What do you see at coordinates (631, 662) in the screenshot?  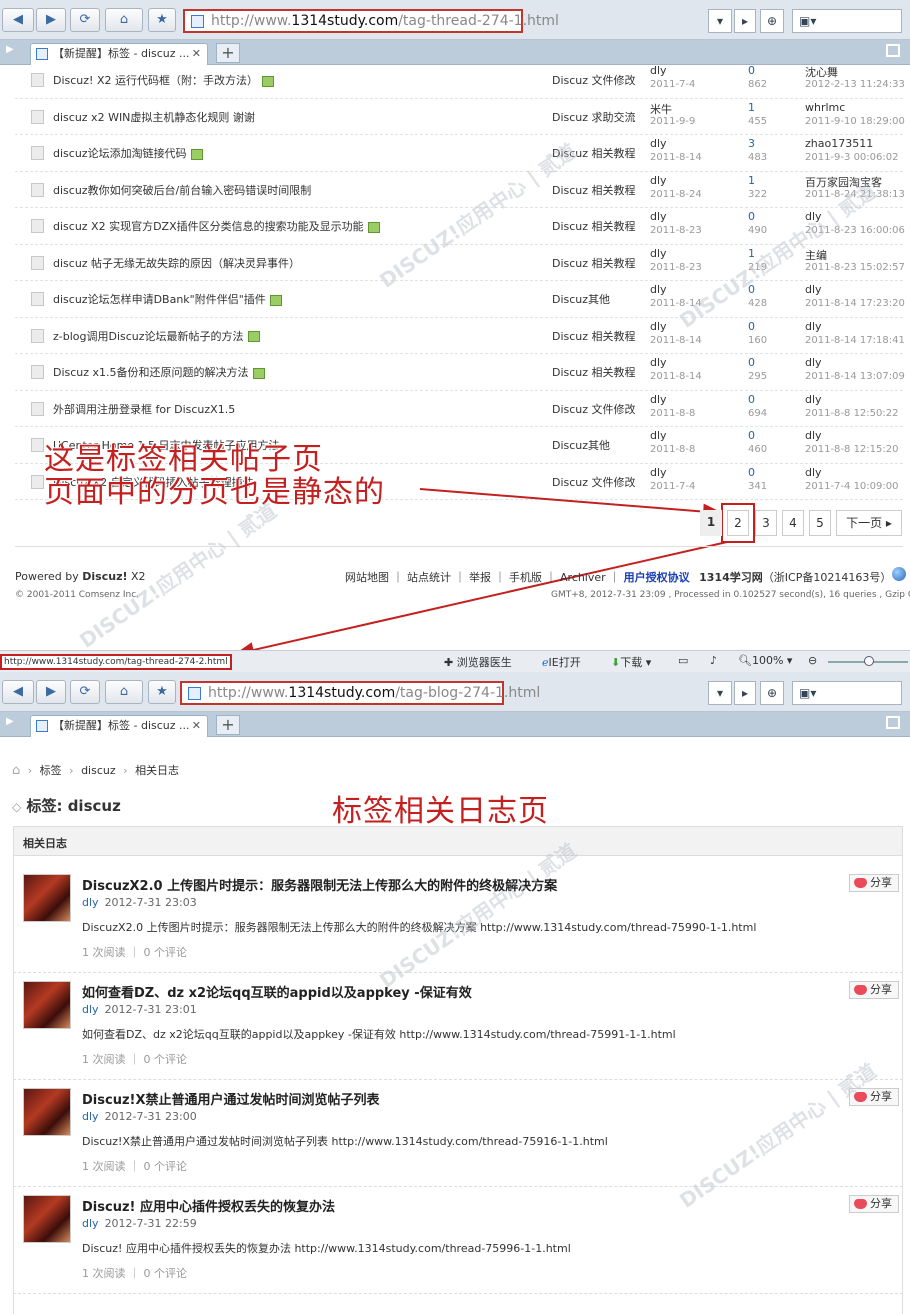 I see `download-button: ⬇下载 ▾` at bounding box center [631, 662].